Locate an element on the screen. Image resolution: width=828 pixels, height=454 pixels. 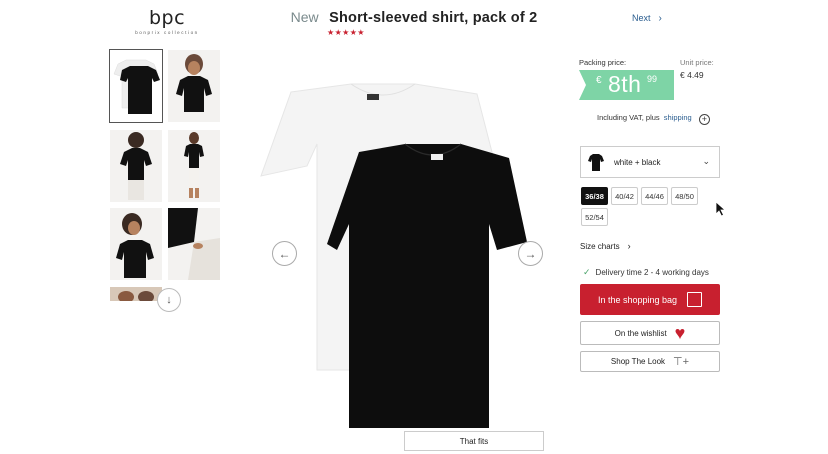
product-header: New Short-sleeved shirt, pack of 2 is located at coordinates (414, 18).